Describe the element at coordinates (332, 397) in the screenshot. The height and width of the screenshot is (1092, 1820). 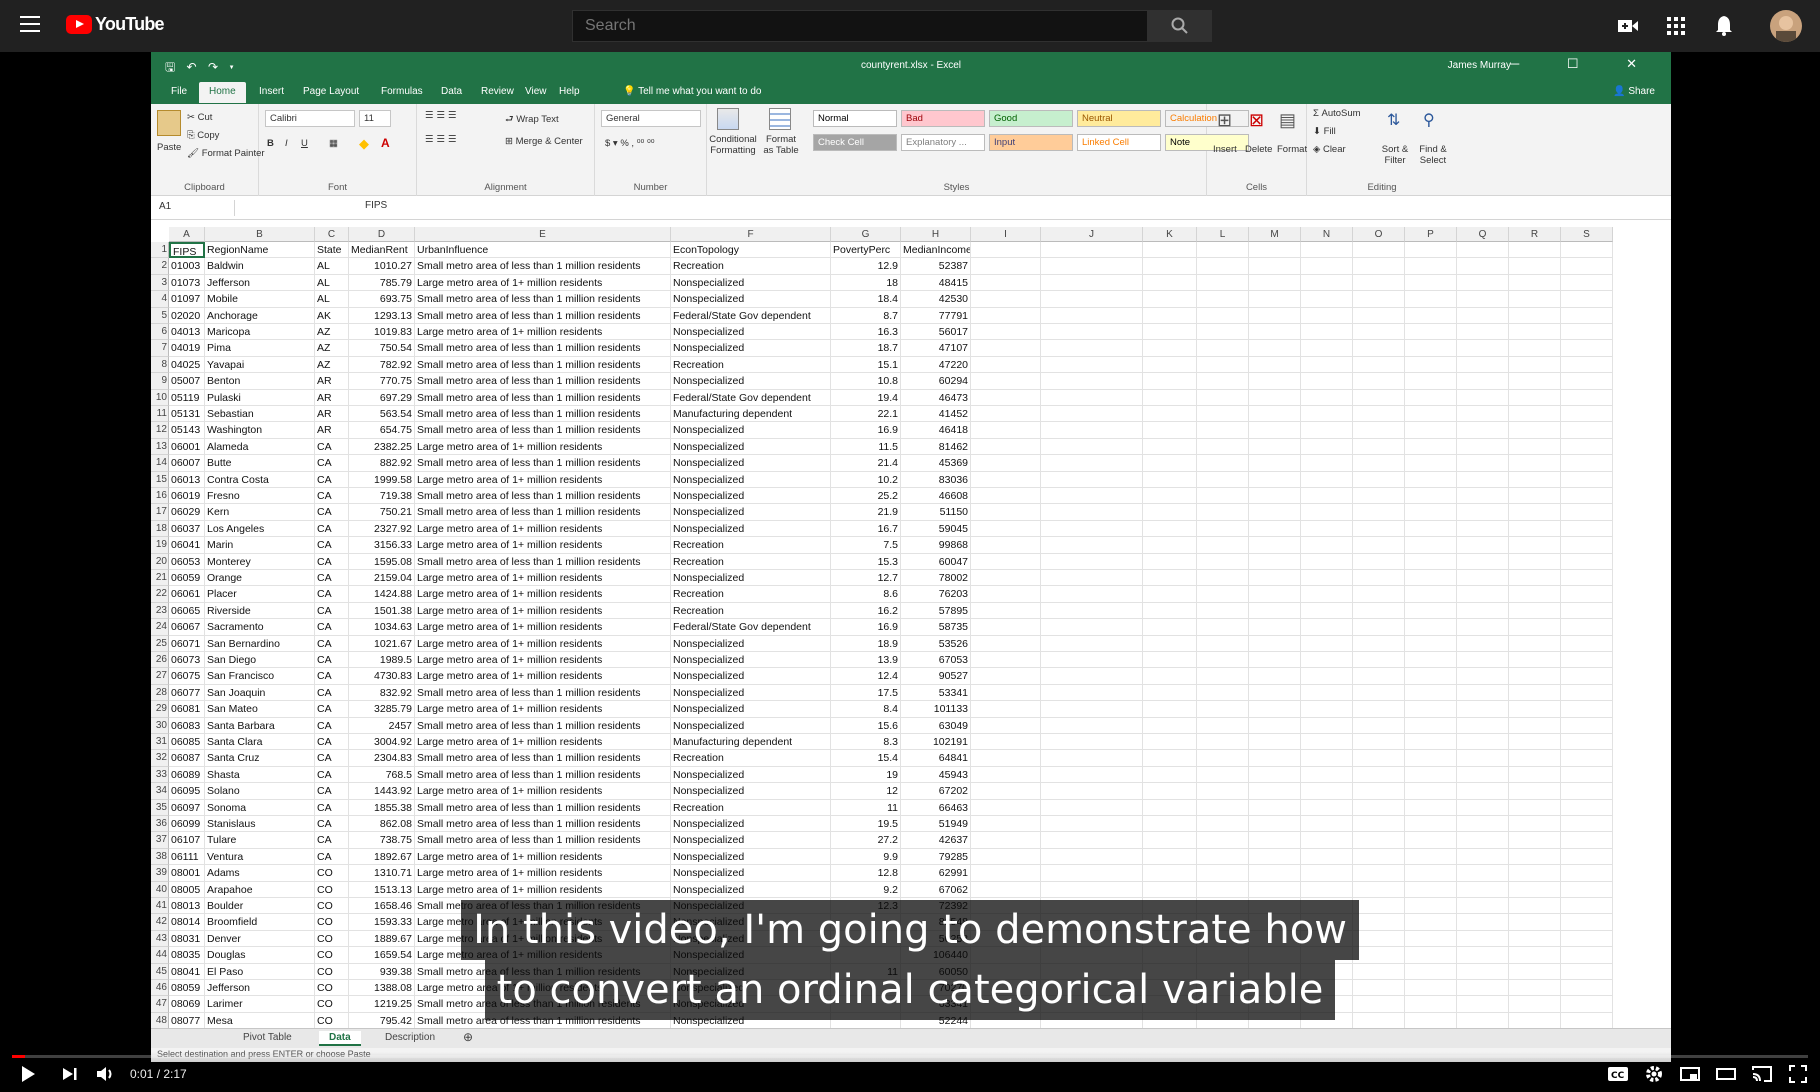
I see `cell: AR` at that location.